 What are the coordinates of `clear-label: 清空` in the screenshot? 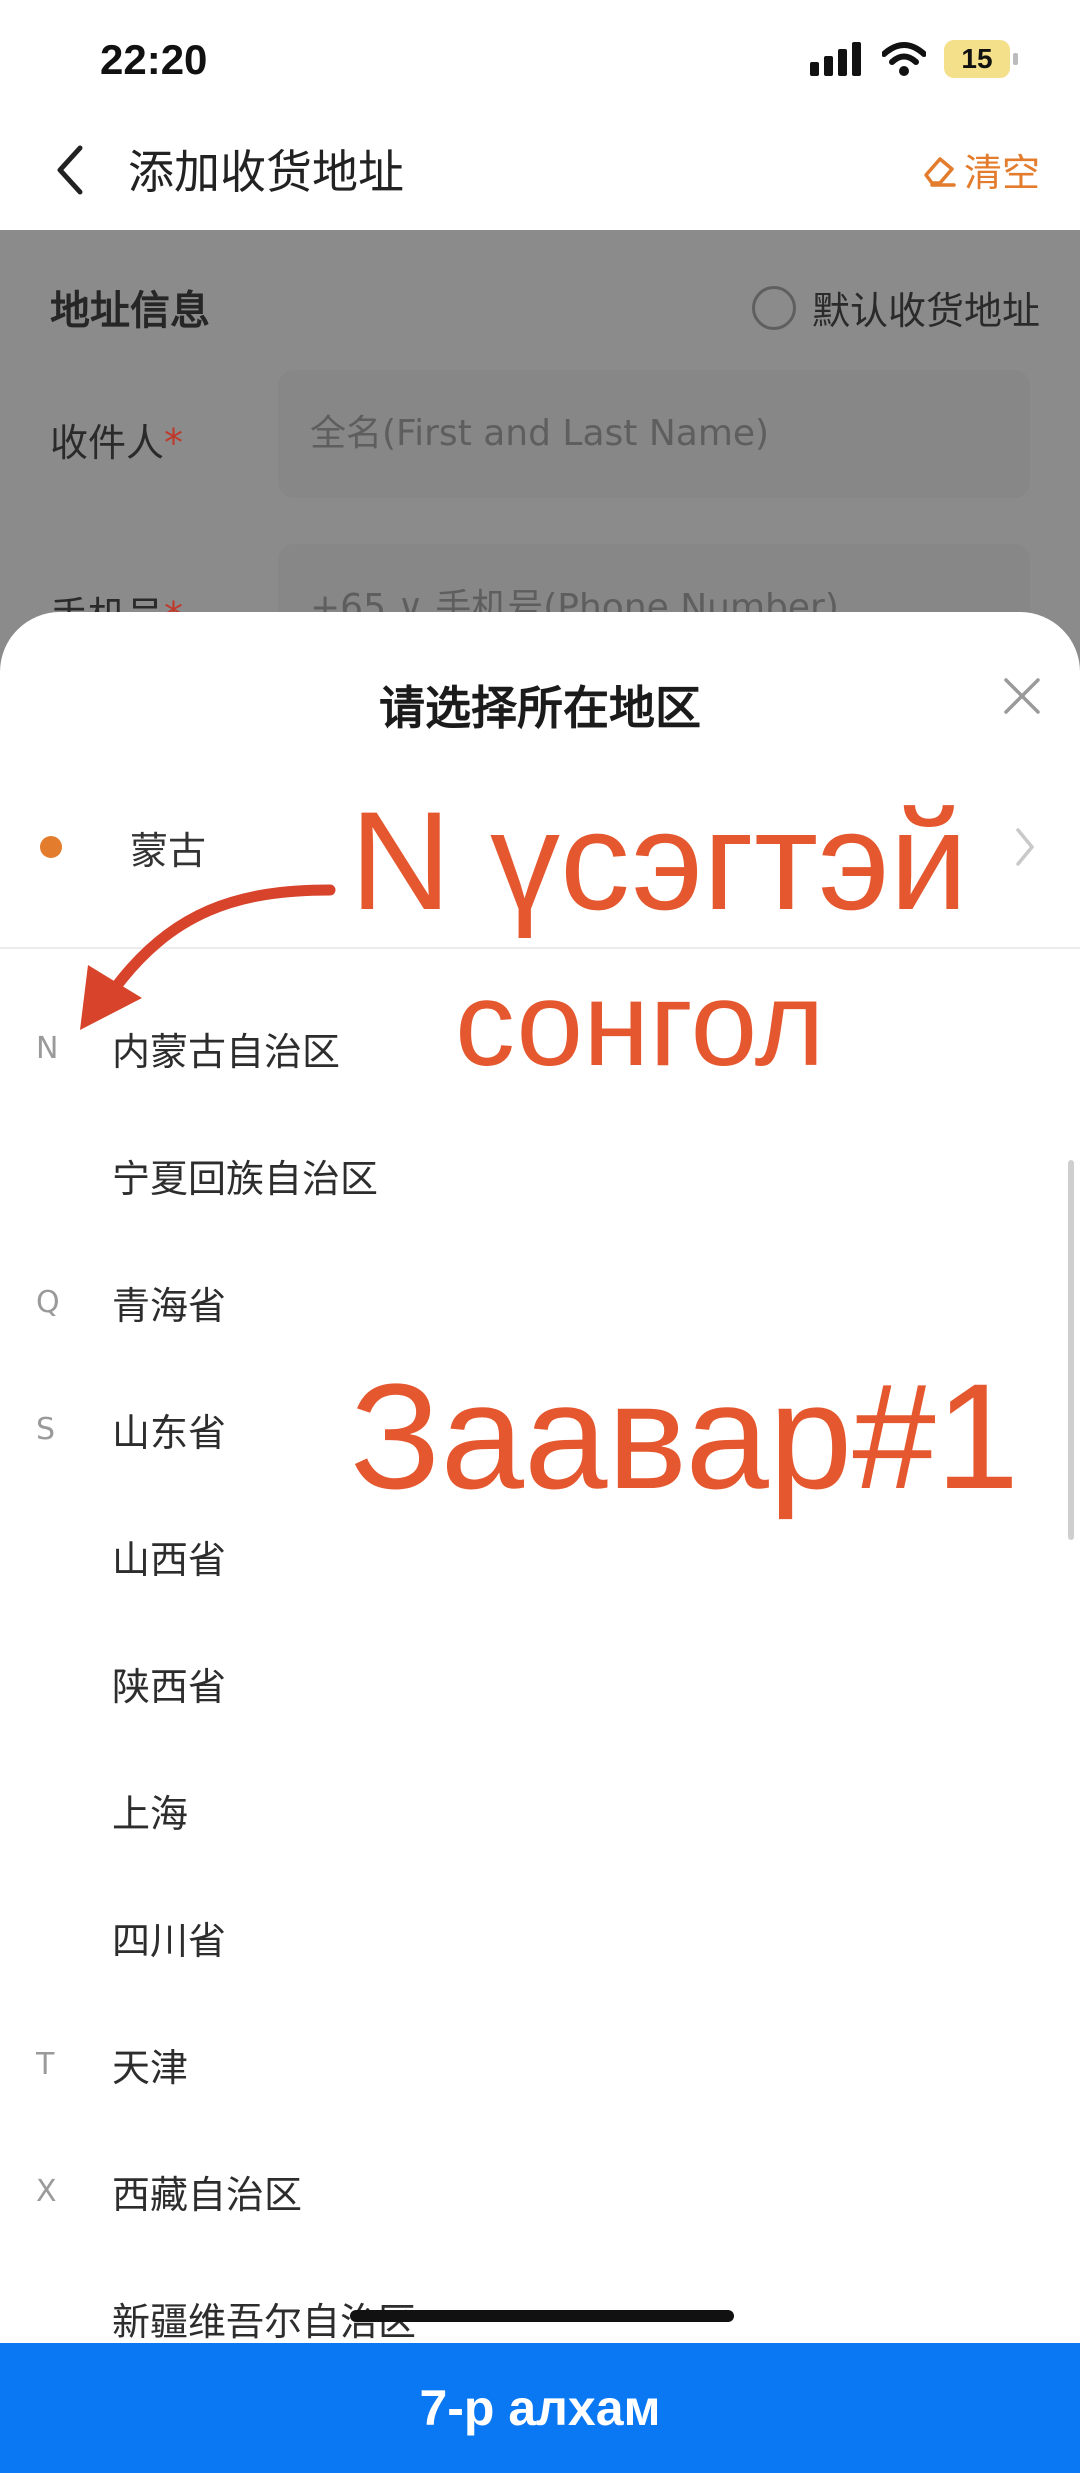 It's located at (1001, 173).